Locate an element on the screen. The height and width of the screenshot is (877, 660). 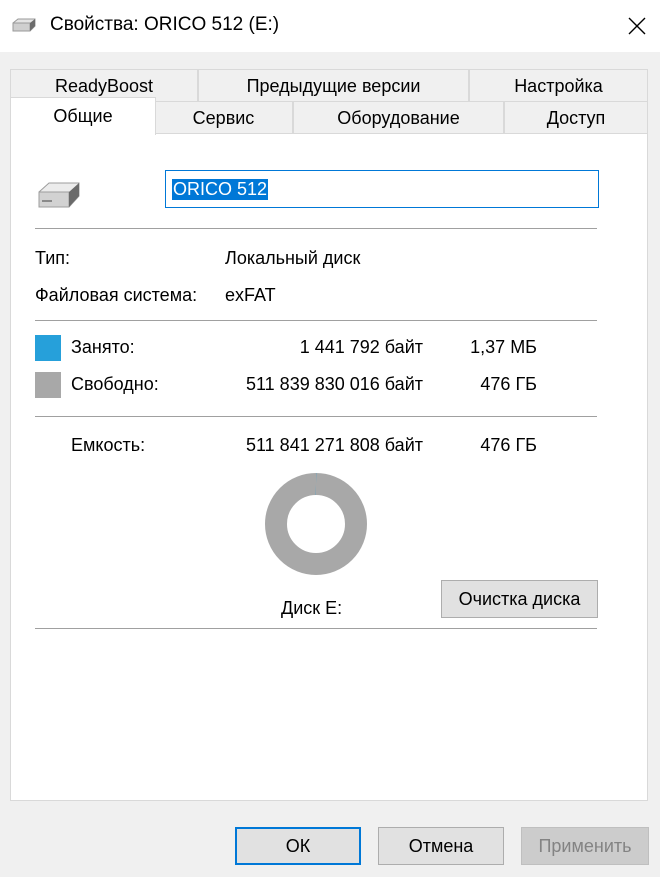
free-space-swatch is located at coordinates (48, 385).